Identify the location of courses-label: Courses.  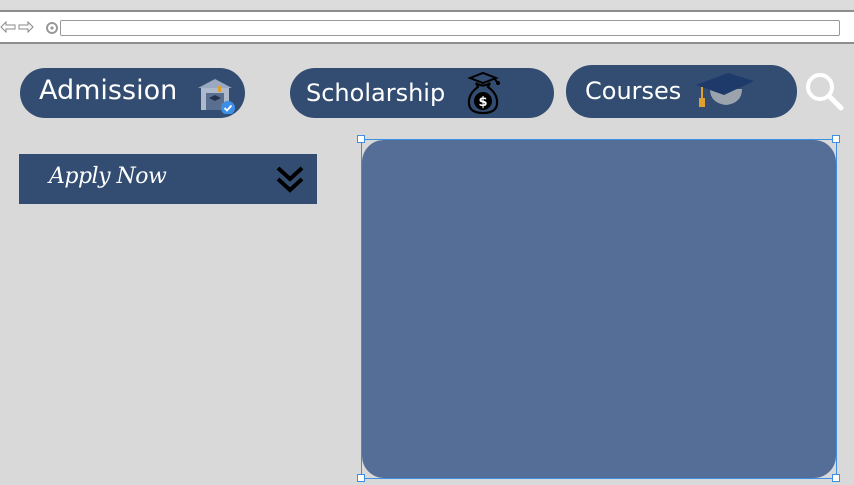
(633, 91).